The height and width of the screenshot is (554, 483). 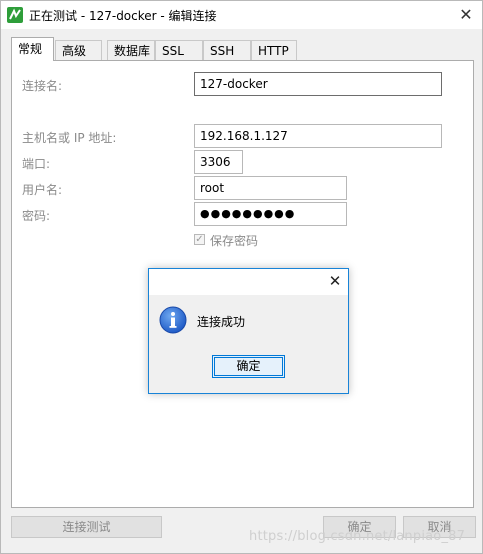 I want to click on test-connection-button: 连接测试, so click(x=86, y=527).